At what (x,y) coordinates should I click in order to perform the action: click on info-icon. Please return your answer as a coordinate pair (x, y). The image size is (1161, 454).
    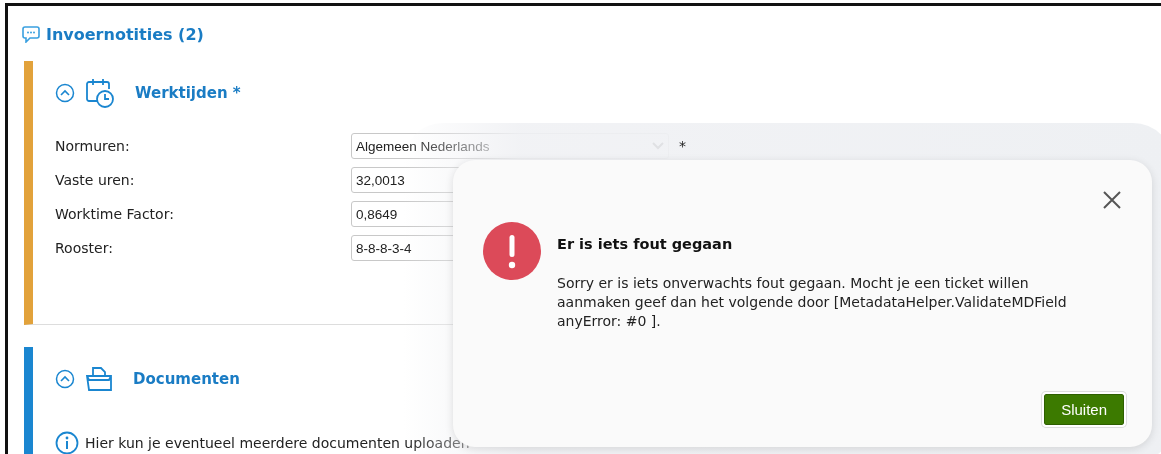
    Looking at the image, I should click on (67, 442).